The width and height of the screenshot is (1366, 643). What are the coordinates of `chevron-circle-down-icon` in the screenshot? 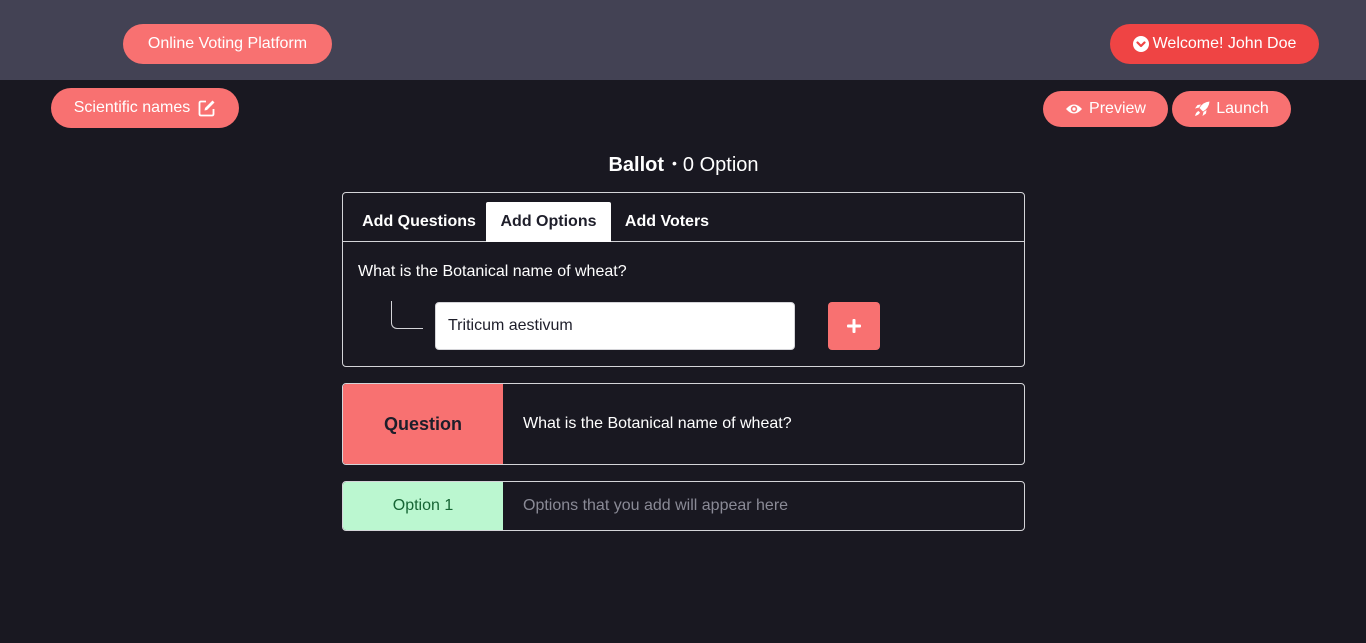 It's located at (1140, 44).